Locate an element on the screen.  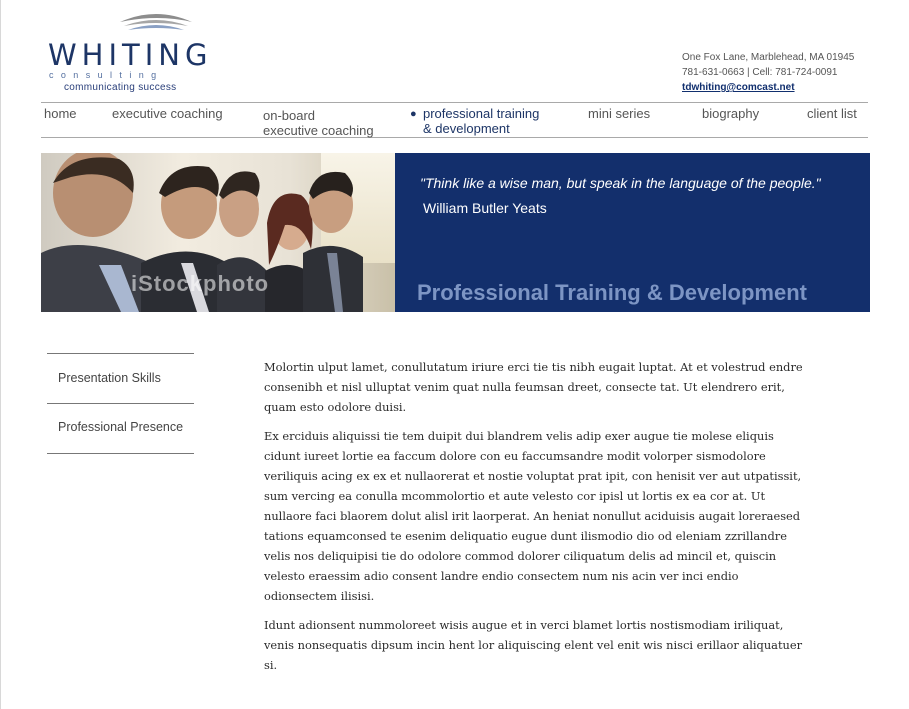
nav-client-list: client list is located at coordinates (832, 113).